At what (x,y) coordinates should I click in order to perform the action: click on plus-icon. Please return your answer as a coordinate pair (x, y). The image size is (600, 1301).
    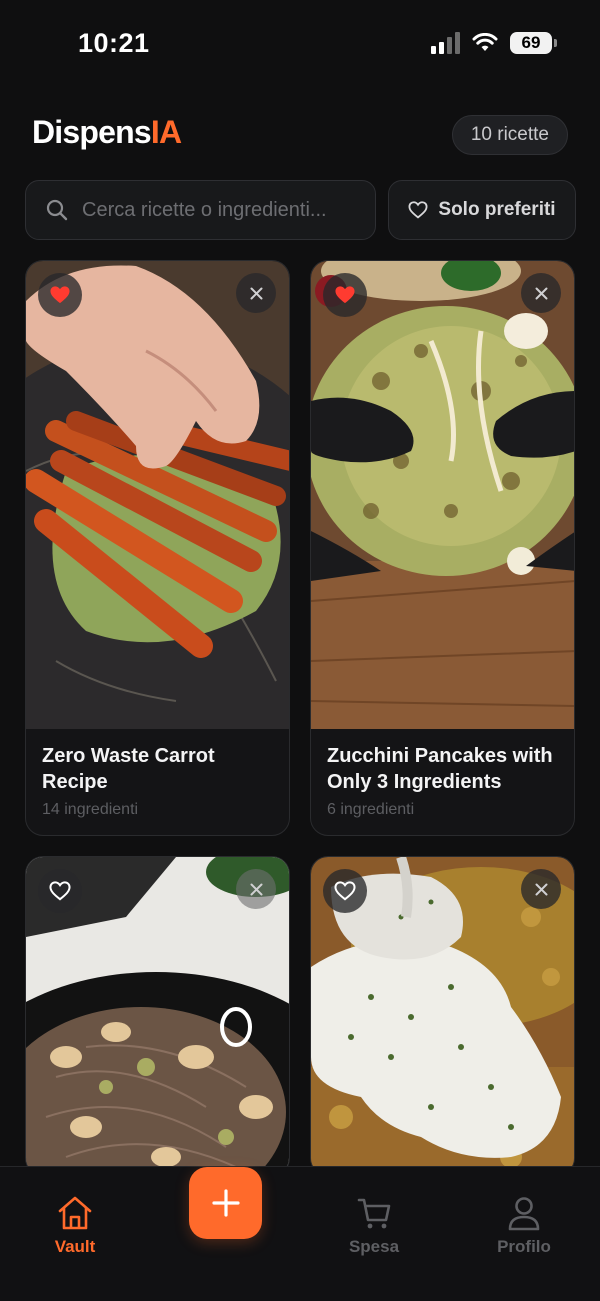
    Looking at the image, I should click on (225, 1203).